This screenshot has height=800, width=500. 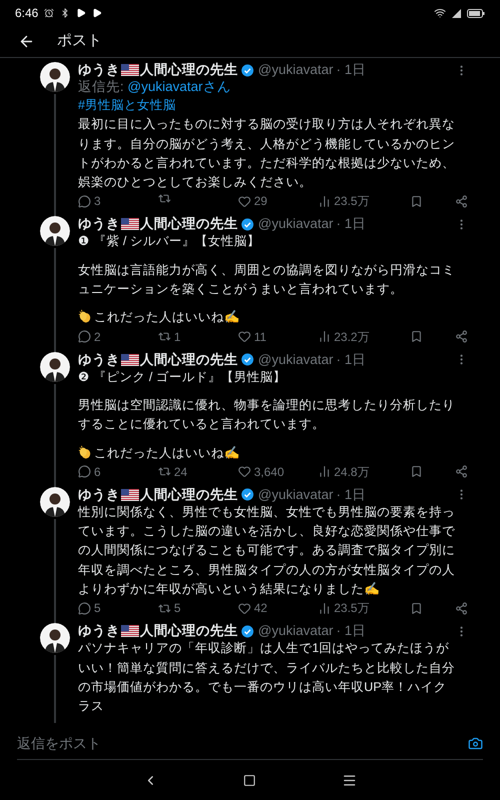 What do you see at coordinates (266, 550) in the screenshot?
I see `post-text: 性別に関係なく、男性でも女性脳、女性でも男性脳の要素を持っています。こうした脳の違いを活かし、良好な恋愛関係や仕事での人間関係につなげることも可能です。ある調査で脳タイプ別に年収を調べたところ、男性脳タイプの人の方が女性脳タイプの人よりわずかに年収が高いという結果になりました✍` at bounding box center [266, 550].